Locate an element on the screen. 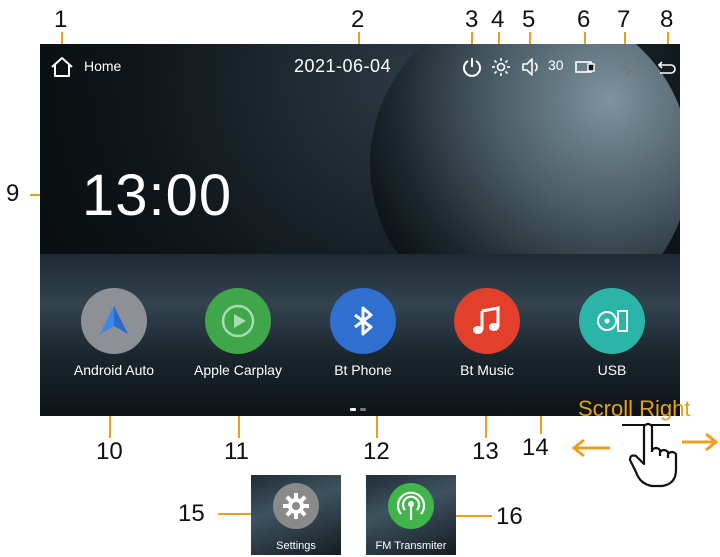 Image resolution: width=720 pixels, height=557 pixels. app-usb: USB is located at coordinates (612, 333).